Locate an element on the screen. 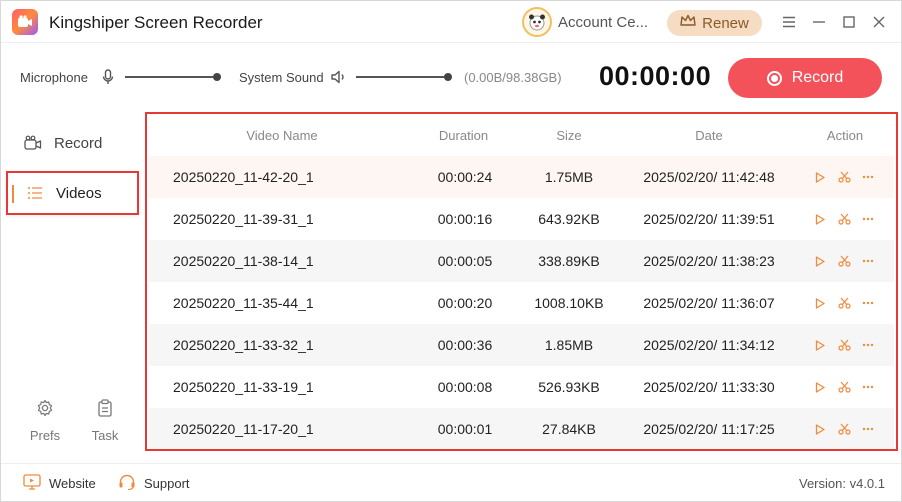 This screenshot has width=902, height=502. video-duration: 00:00:36 is located at coordinates (465, 345).